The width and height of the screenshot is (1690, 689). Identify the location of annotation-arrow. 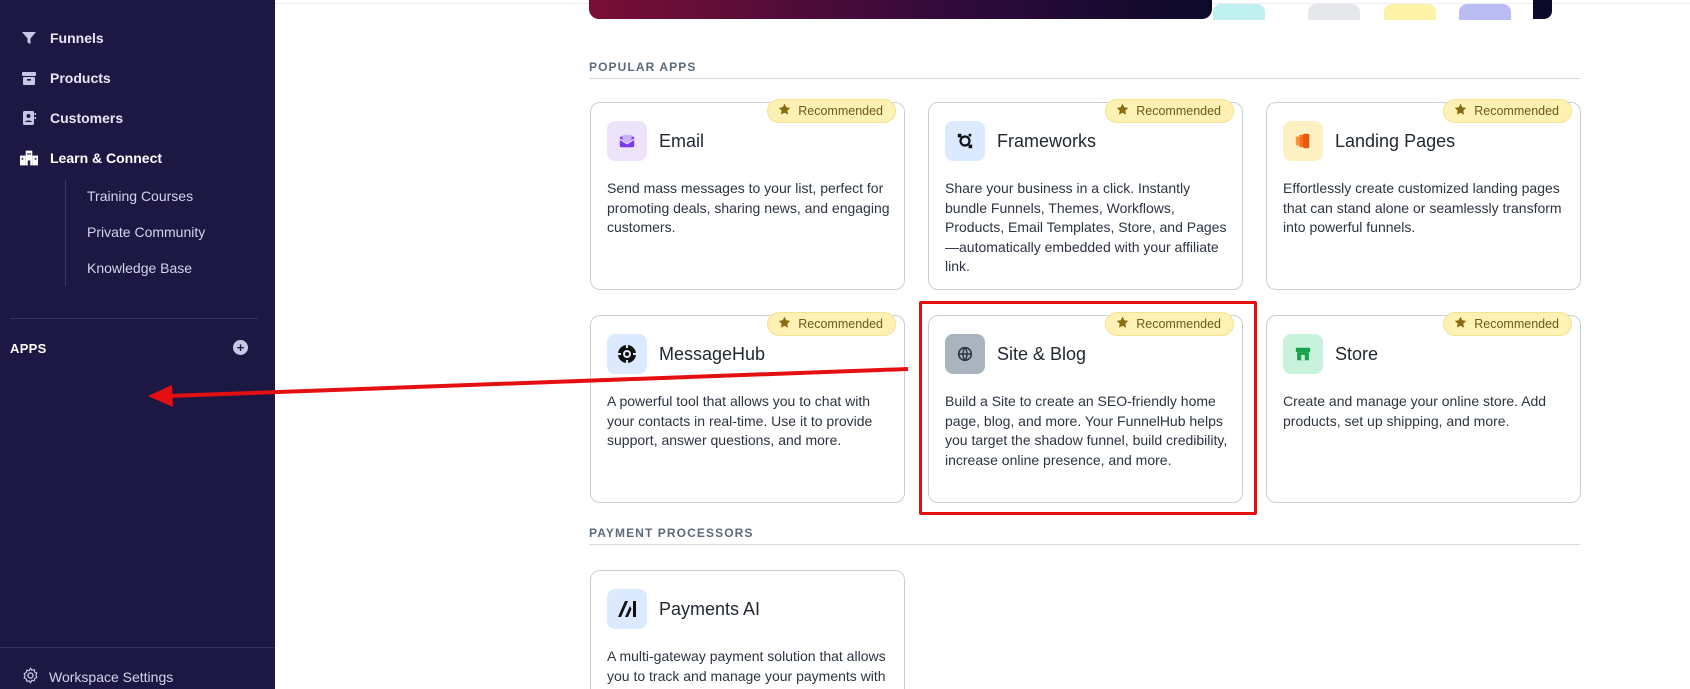
(528, 387).